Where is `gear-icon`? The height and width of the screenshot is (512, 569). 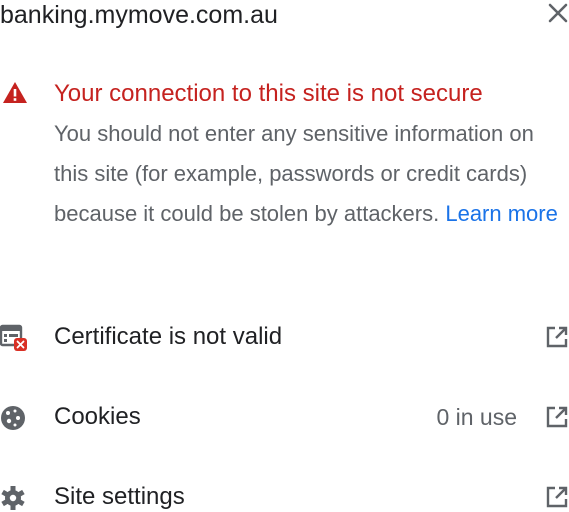 gear-icon is located at coordinates (13, 498).